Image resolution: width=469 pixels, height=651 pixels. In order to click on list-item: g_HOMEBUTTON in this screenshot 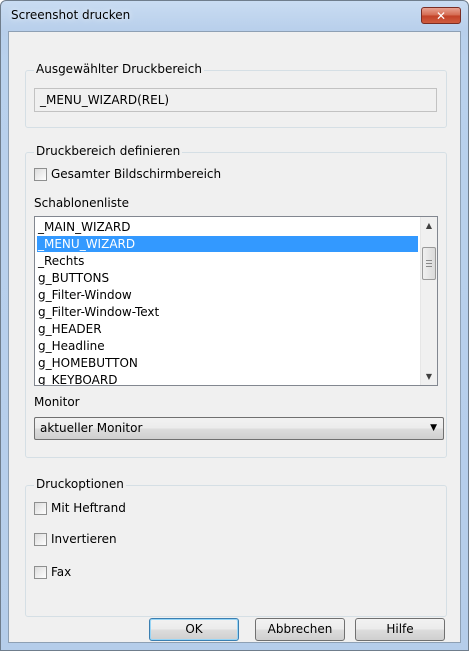, I will do `click(227, 363)`.